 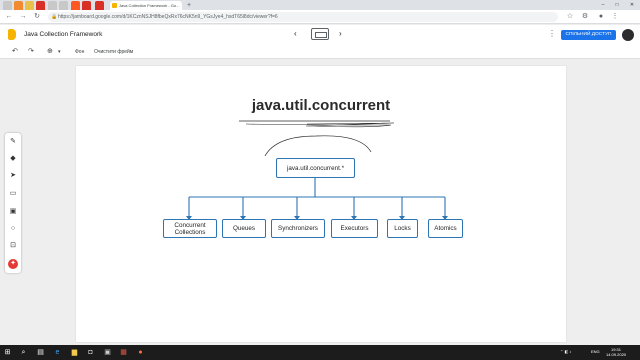 What do you see at coordinates (617, 5) in the screenshot?
I see `maximize-button: □` at bounding box center [617, 5].